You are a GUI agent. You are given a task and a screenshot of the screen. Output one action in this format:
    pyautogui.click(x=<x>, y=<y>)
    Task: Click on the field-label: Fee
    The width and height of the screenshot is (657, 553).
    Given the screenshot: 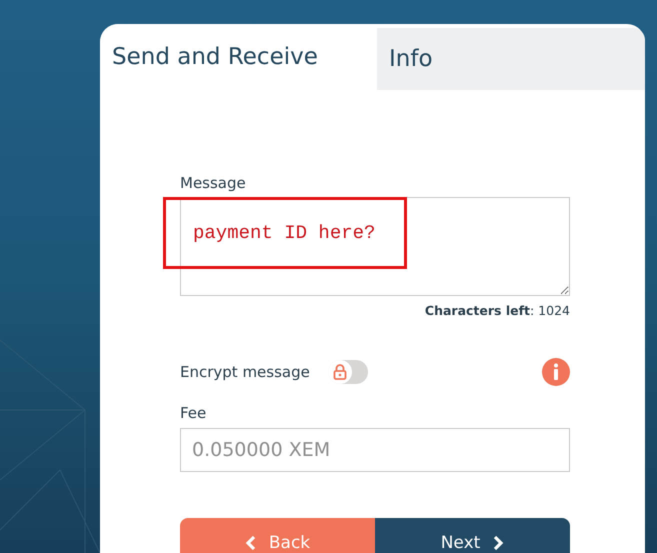 What is the action you would take?
    pyautogui.click(x=194, y=413)
    